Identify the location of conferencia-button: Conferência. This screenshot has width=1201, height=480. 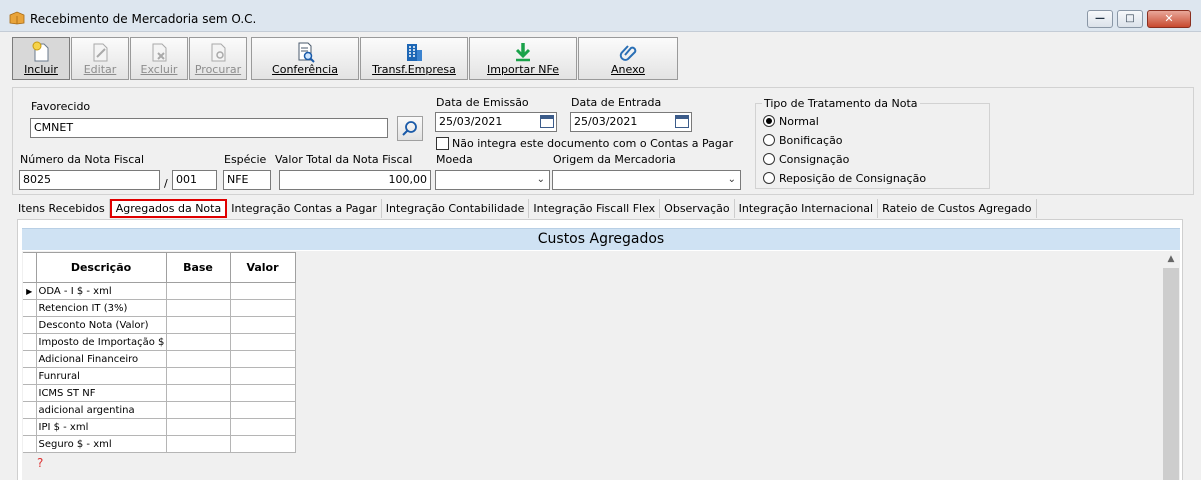
(305, 58).